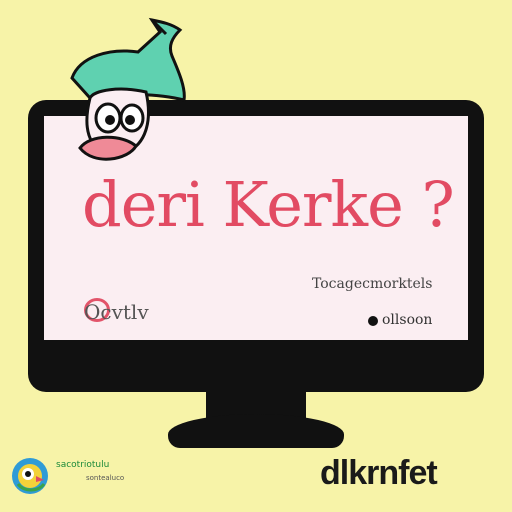 The width and height of the screenshot is (512, 512). What do you see at coordinates (128, 89) in the screenshot?
I see `duck-mascot-icon` at bounding box center [128, 89].